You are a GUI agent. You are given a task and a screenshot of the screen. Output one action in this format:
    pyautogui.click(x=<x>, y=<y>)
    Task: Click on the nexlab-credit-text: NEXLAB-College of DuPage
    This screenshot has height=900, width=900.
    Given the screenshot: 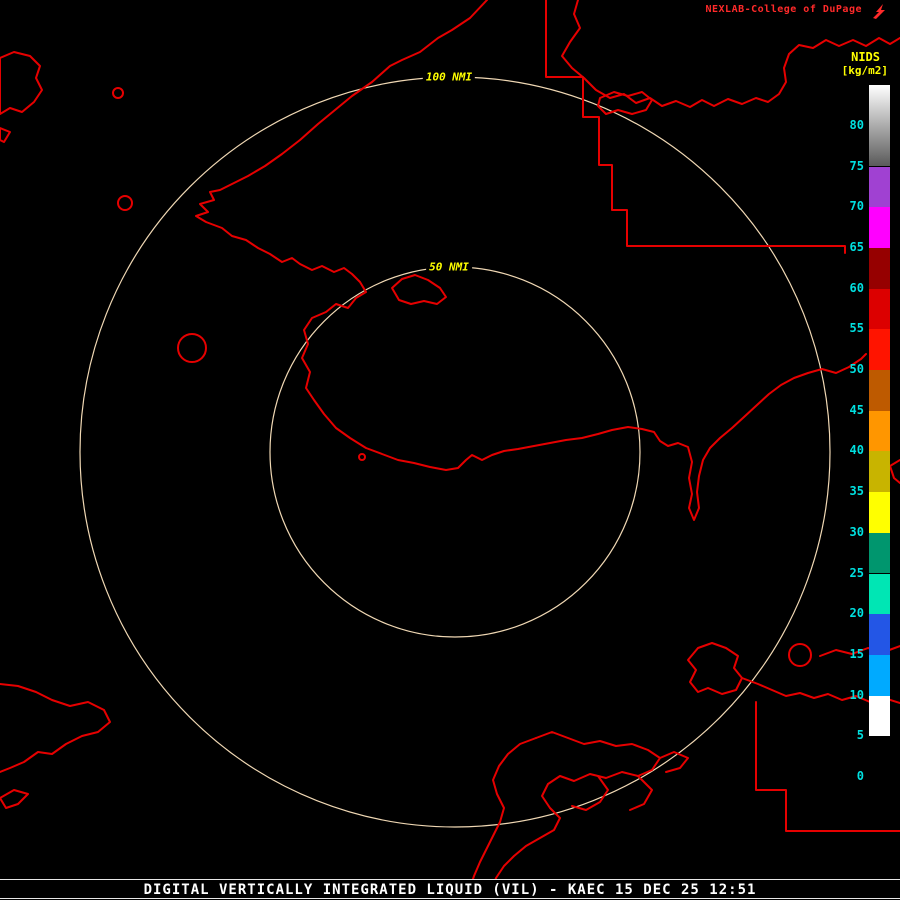 What is the action you would take?
    pyautogui.click(x=783, y=9)
    